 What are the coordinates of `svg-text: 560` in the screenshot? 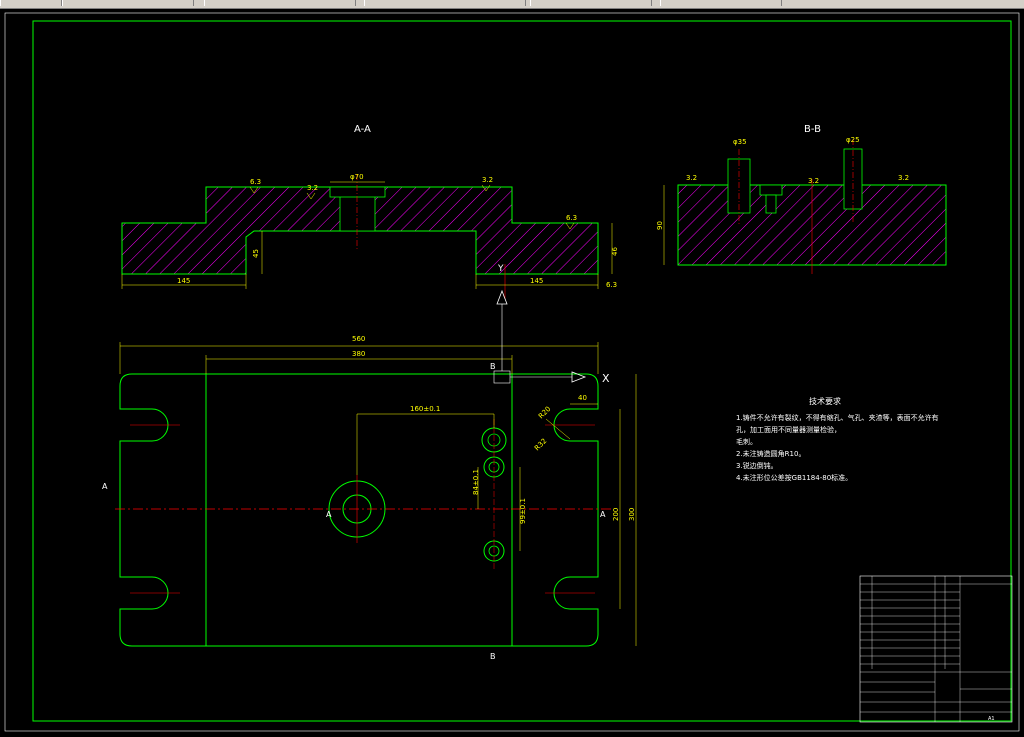 It's located at (358, 339).